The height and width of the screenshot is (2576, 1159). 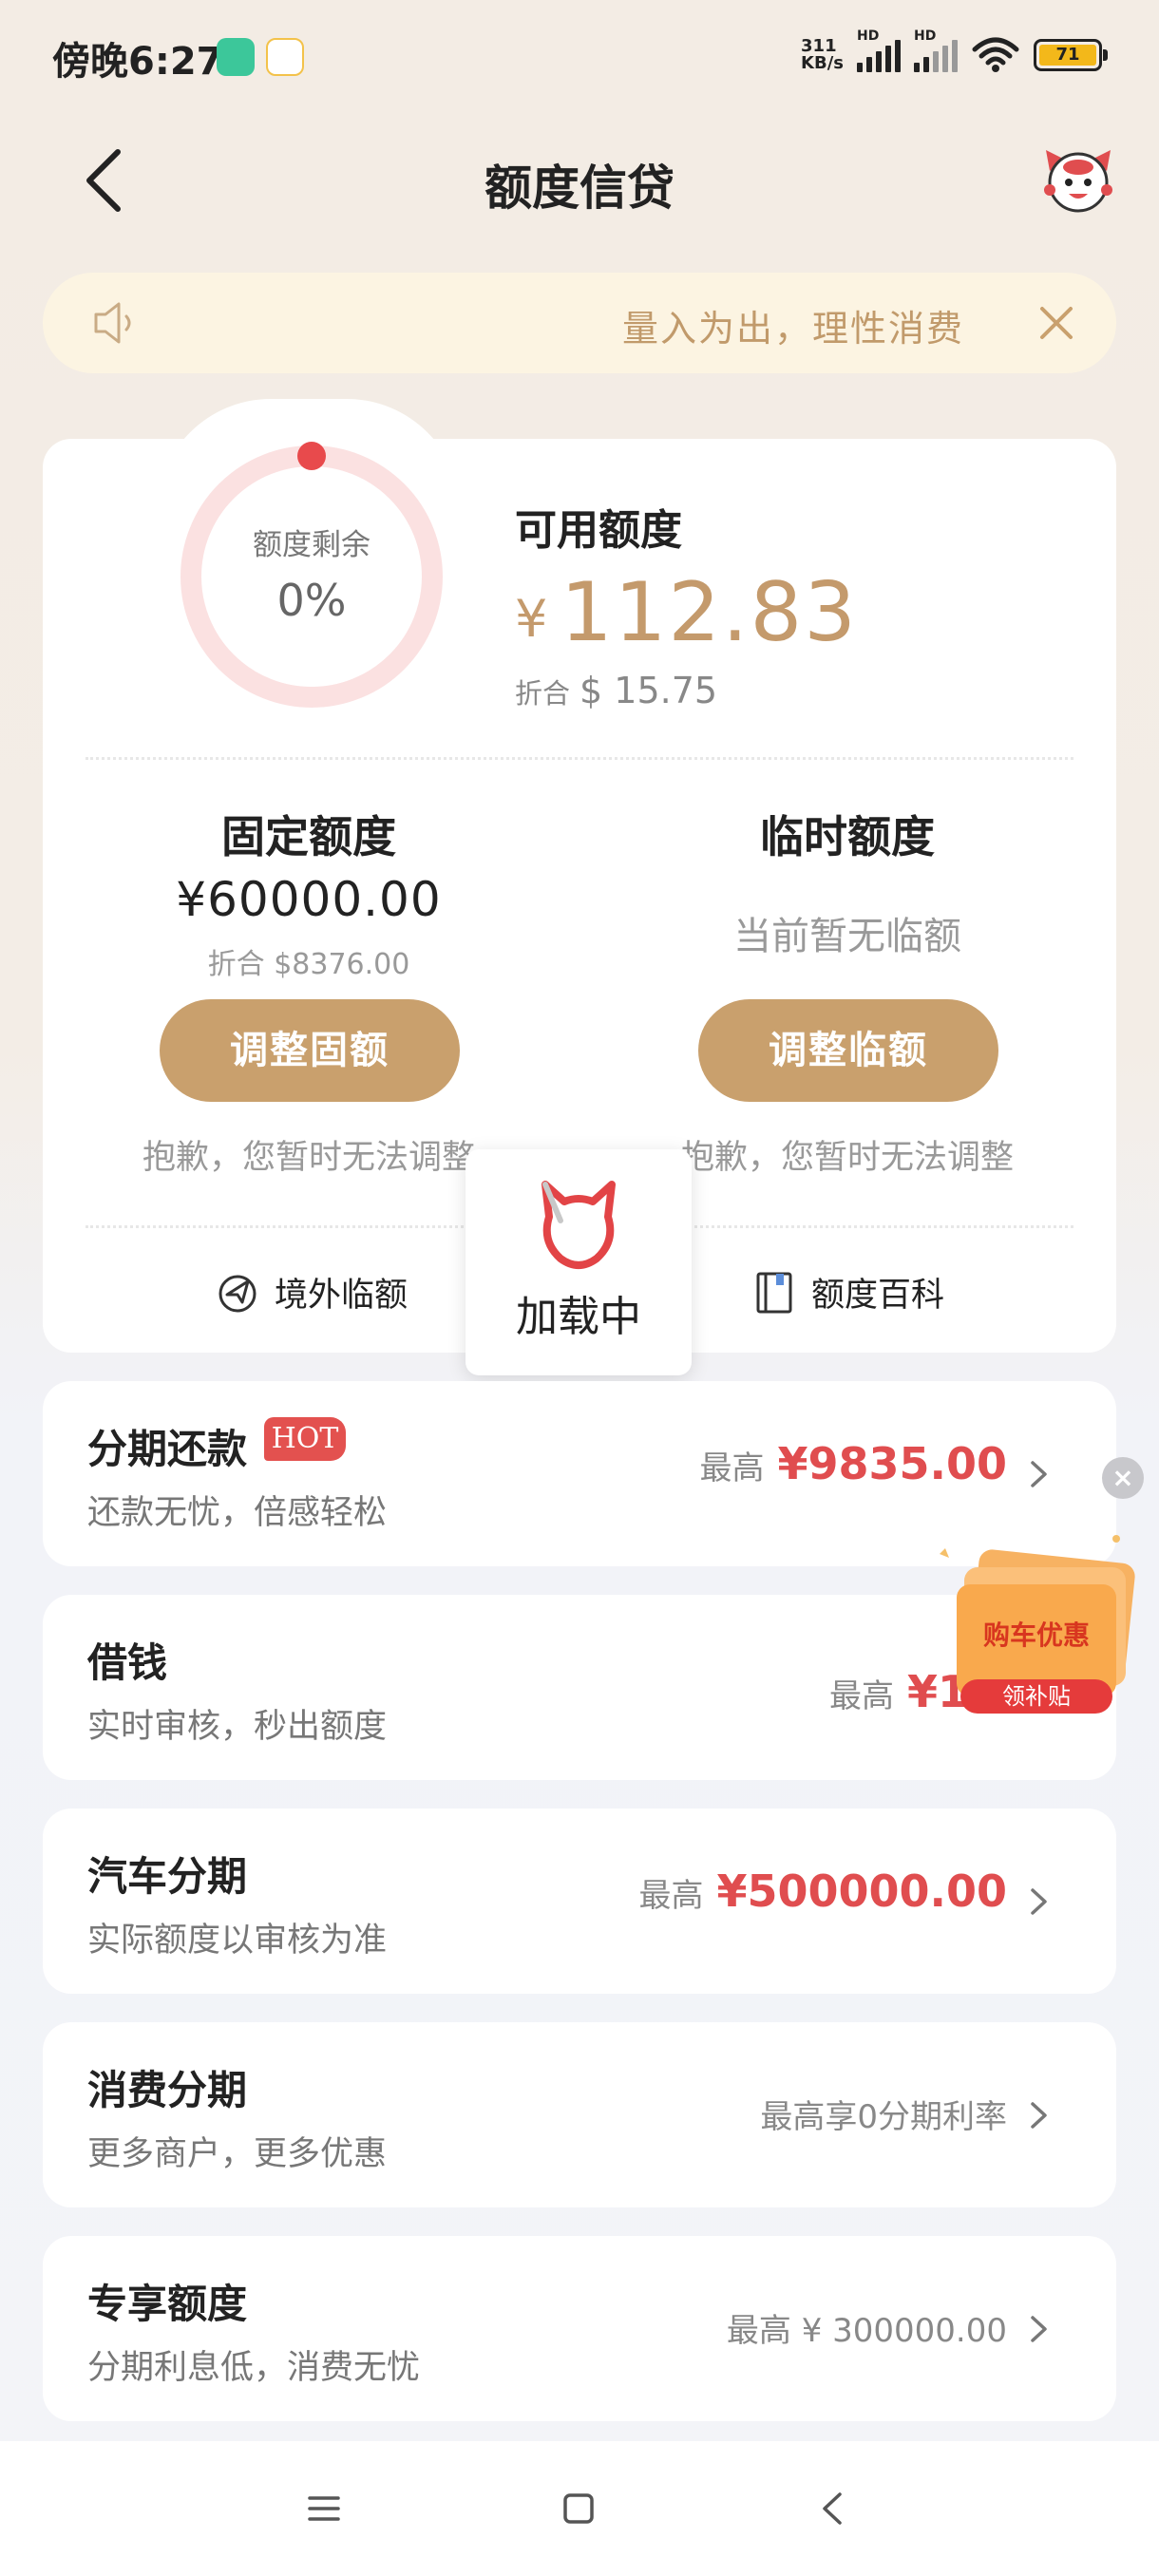 I want to click on product-subtitle: 分期利息低，消费无忧, so click(x=254, y=2368).